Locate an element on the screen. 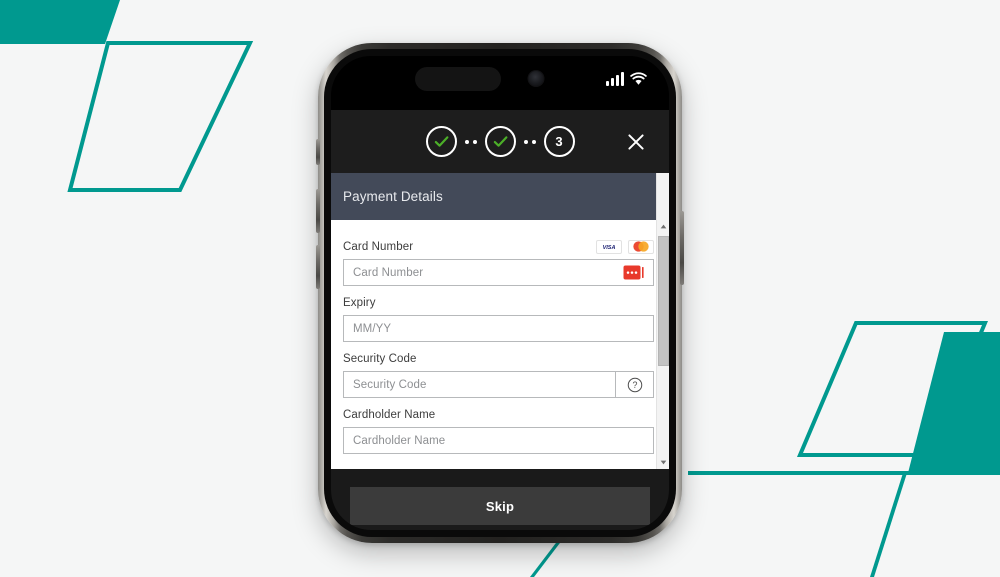 Image resolution: width=1000 pixels, height=577 pixels. front-camera-icon is located at coordinates (536, 78).